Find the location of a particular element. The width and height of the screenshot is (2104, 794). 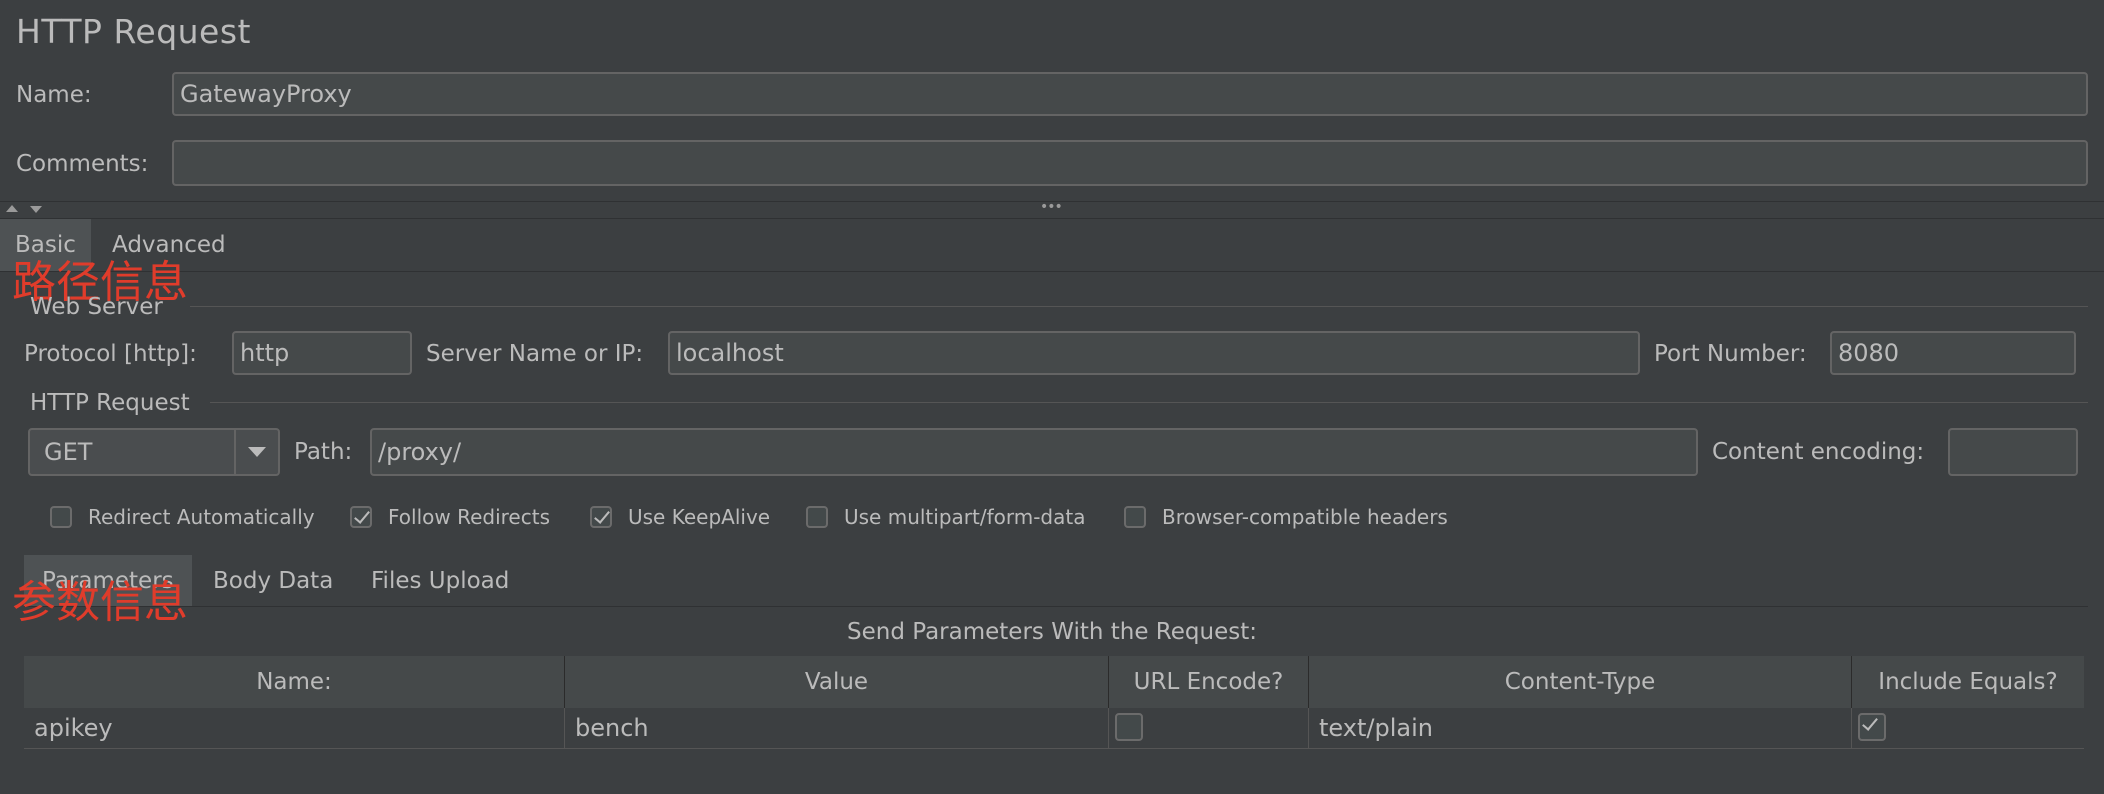

panel-title: HTTP Request is located at coordinates (133, 31).